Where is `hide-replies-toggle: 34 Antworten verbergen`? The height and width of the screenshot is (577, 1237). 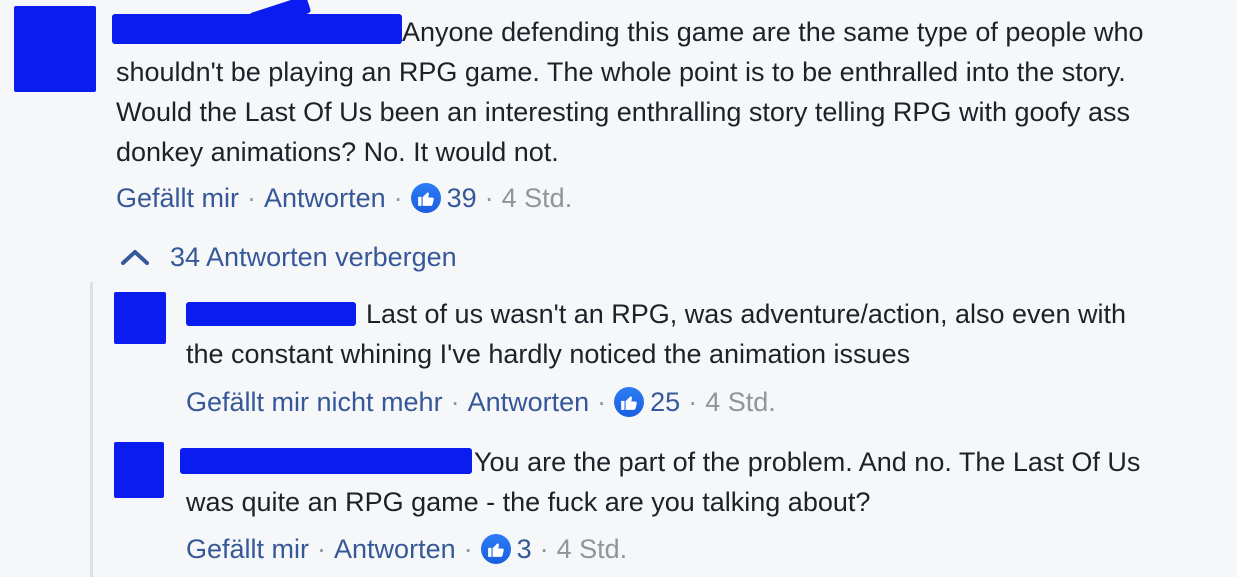 hide-replies-toggle: 34 Antworten verbergen is located at coordinates (287, 257).